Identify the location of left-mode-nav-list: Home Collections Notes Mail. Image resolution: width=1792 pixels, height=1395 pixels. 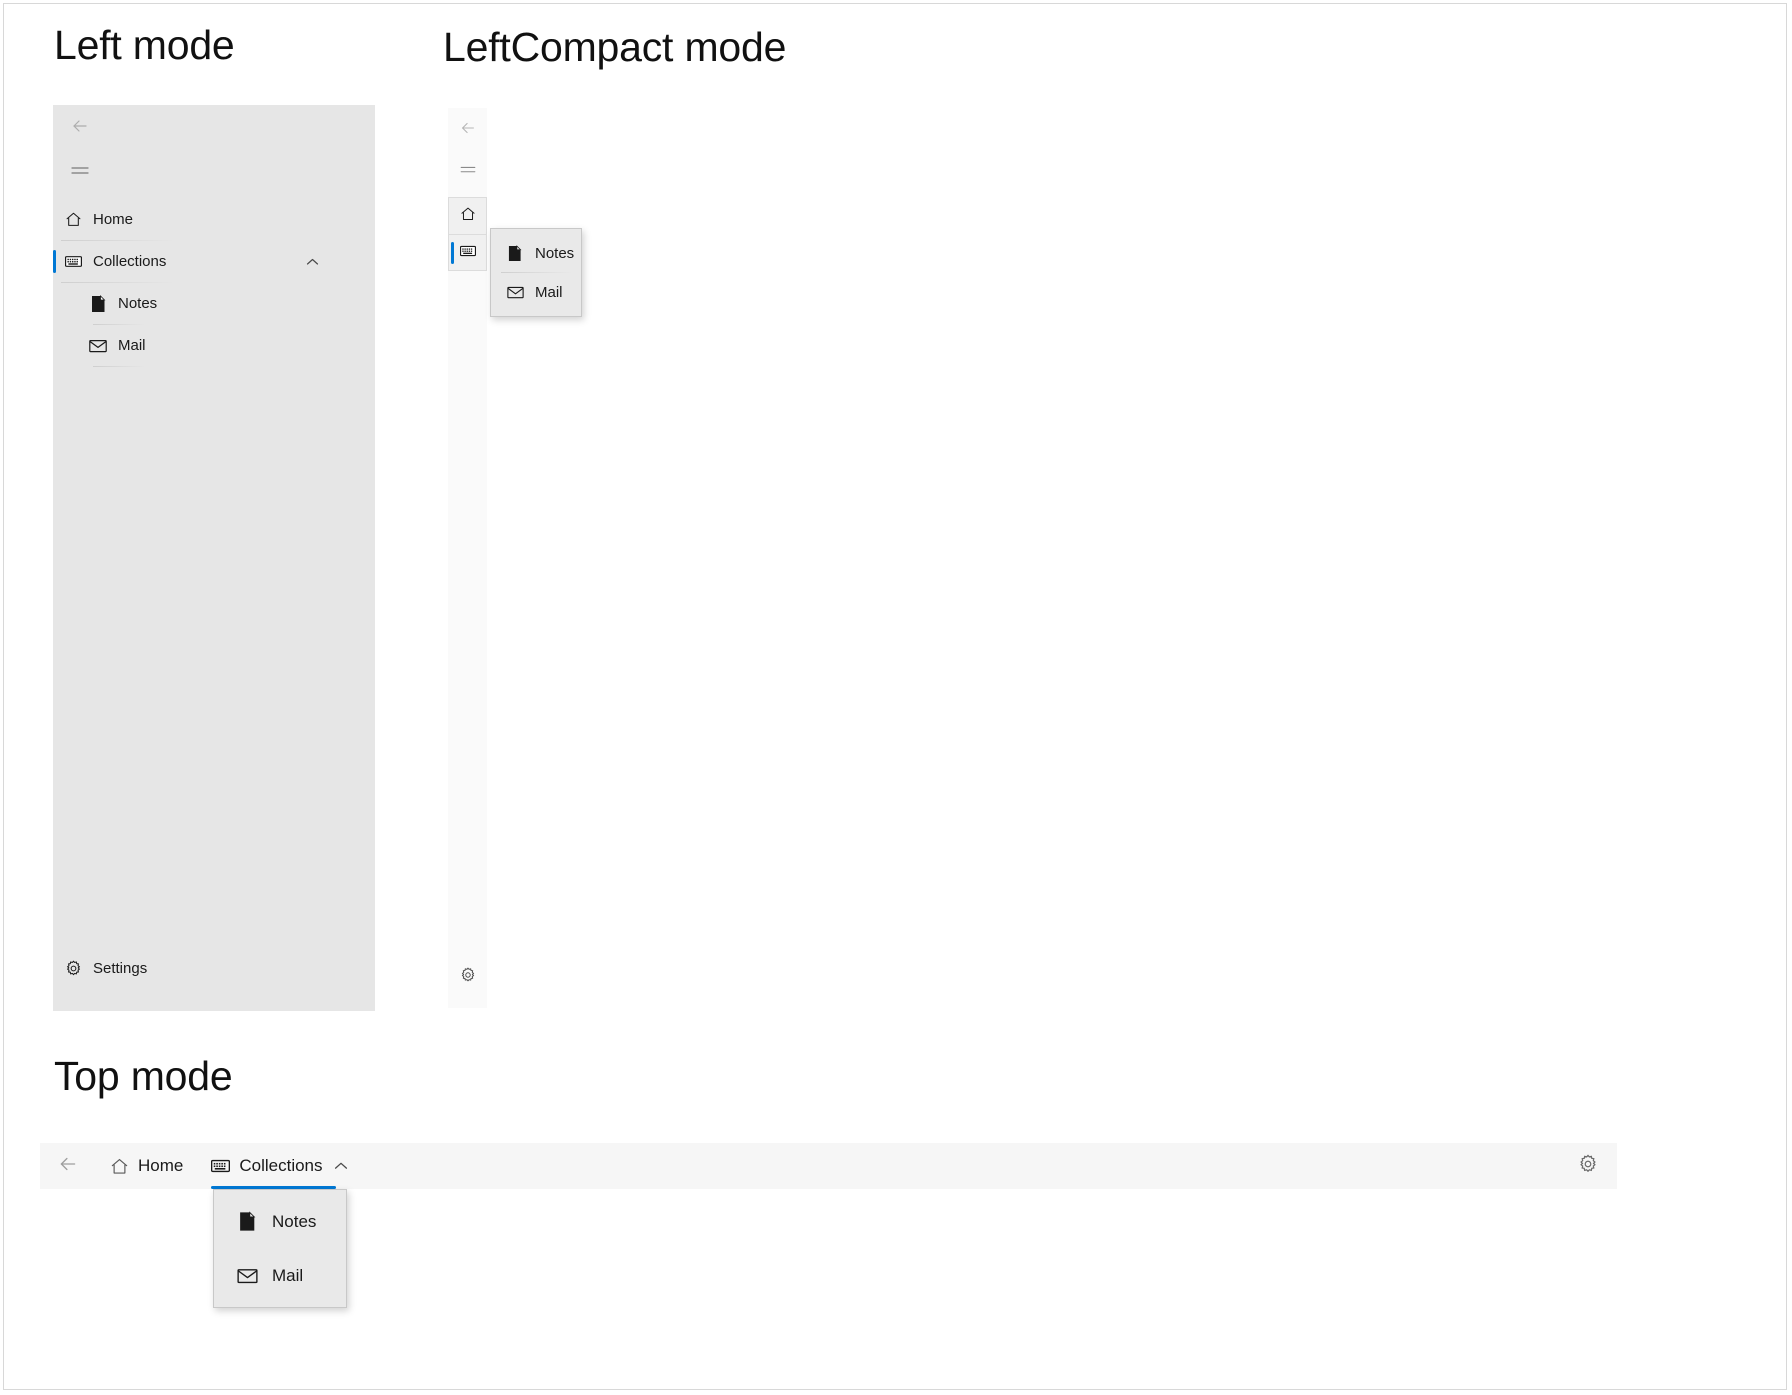
(214, 283).